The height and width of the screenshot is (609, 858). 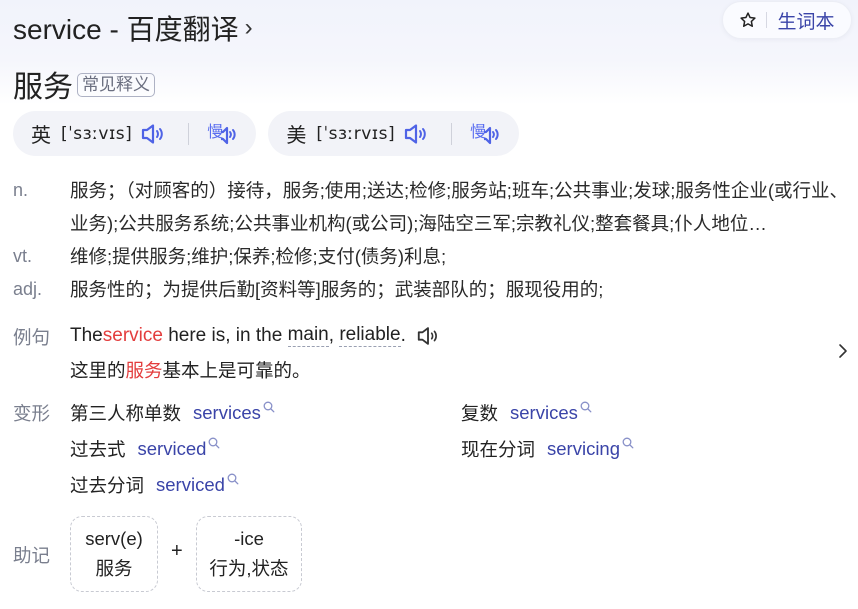 What do you see at coordinates (126, 29) in the screenshot?
I see `page-title: service - 百度翻译` at bounding box center [126, 29].